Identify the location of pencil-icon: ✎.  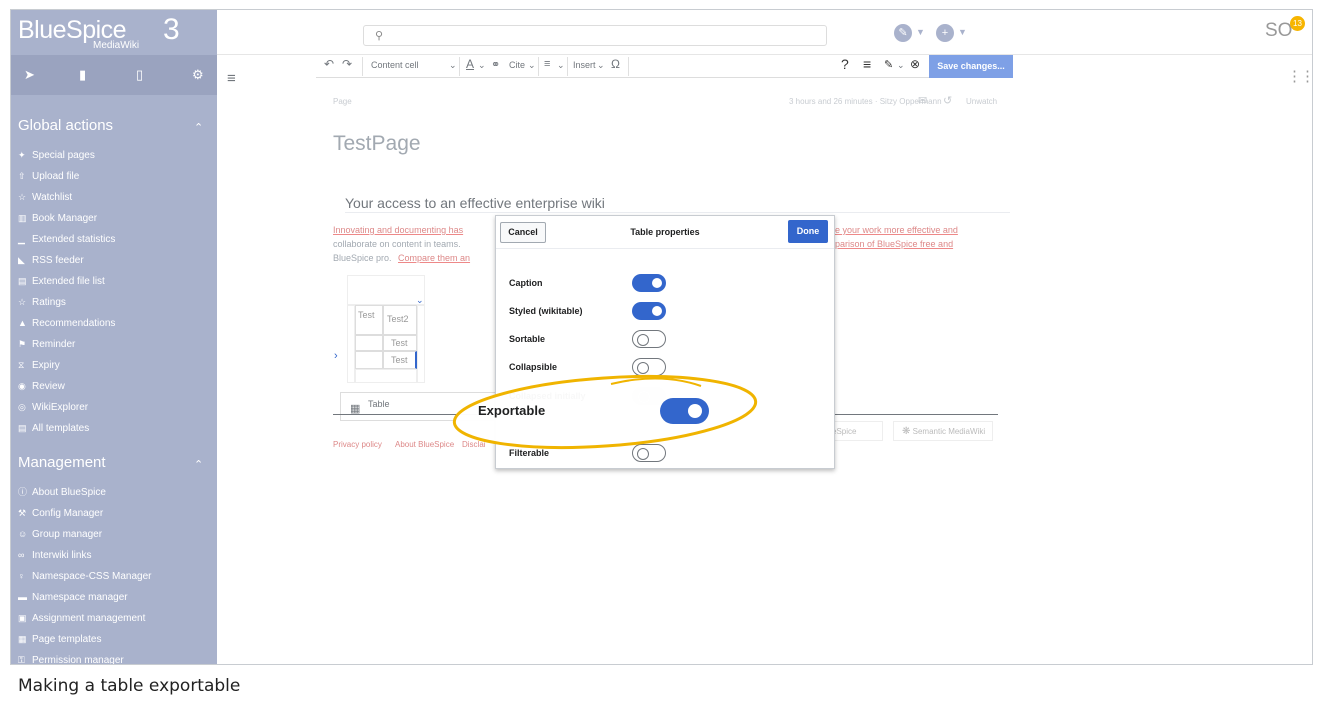
(903, 33).